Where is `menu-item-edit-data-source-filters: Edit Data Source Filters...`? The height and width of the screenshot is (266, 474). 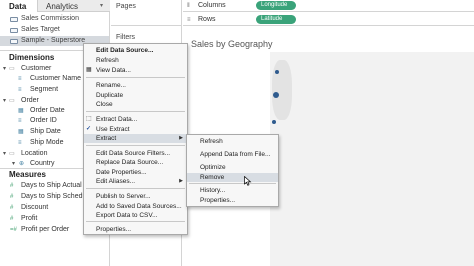
menu-item-edit-data-source-filters: Edit Data Source Filters... is located at coordinates (135, 153).